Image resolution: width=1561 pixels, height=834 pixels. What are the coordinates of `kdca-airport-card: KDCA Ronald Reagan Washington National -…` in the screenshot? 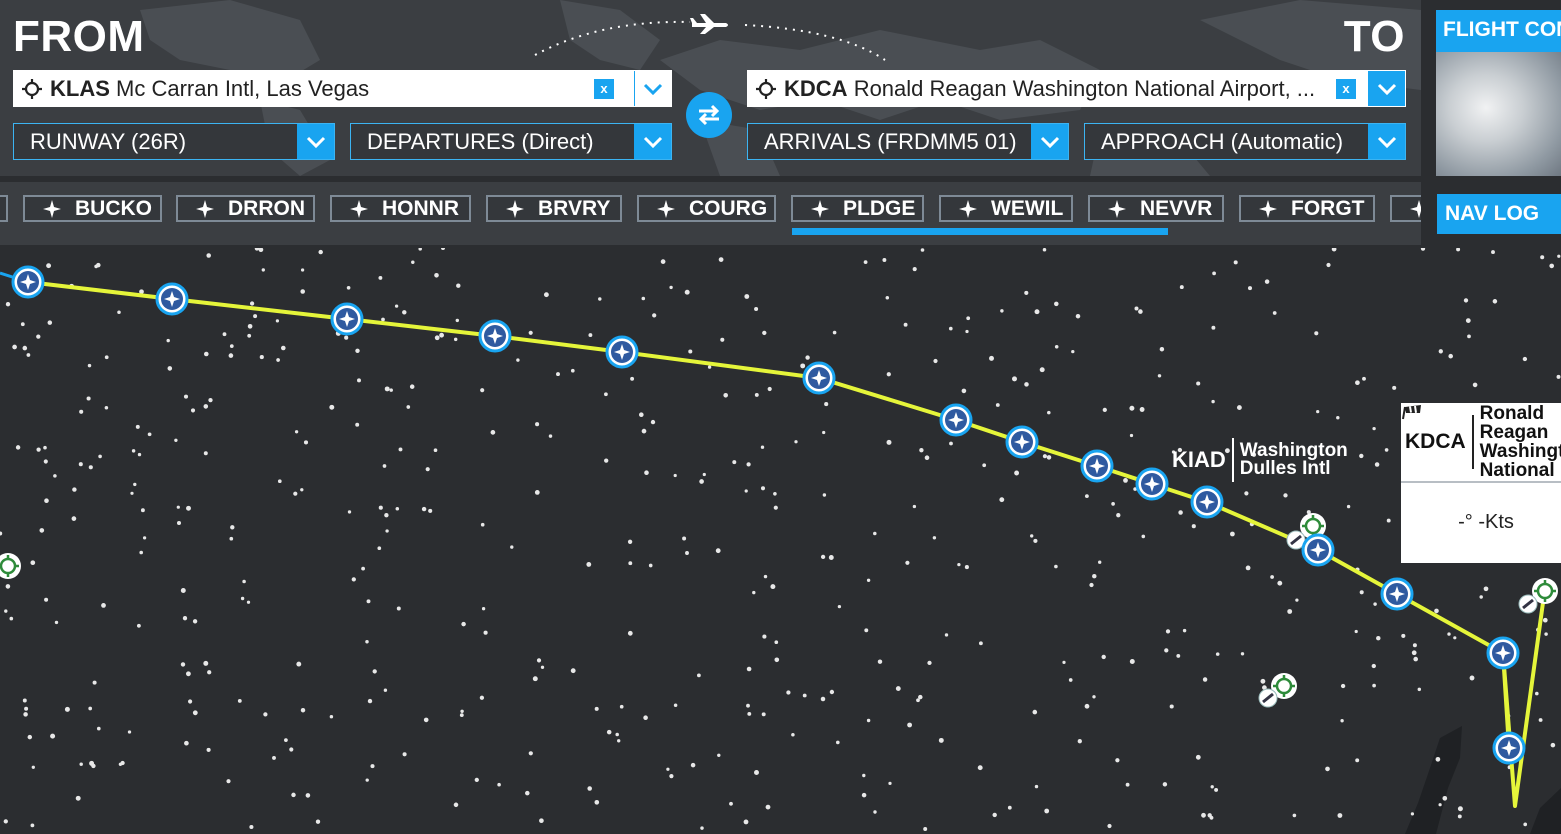 It's located at (1481, 483).